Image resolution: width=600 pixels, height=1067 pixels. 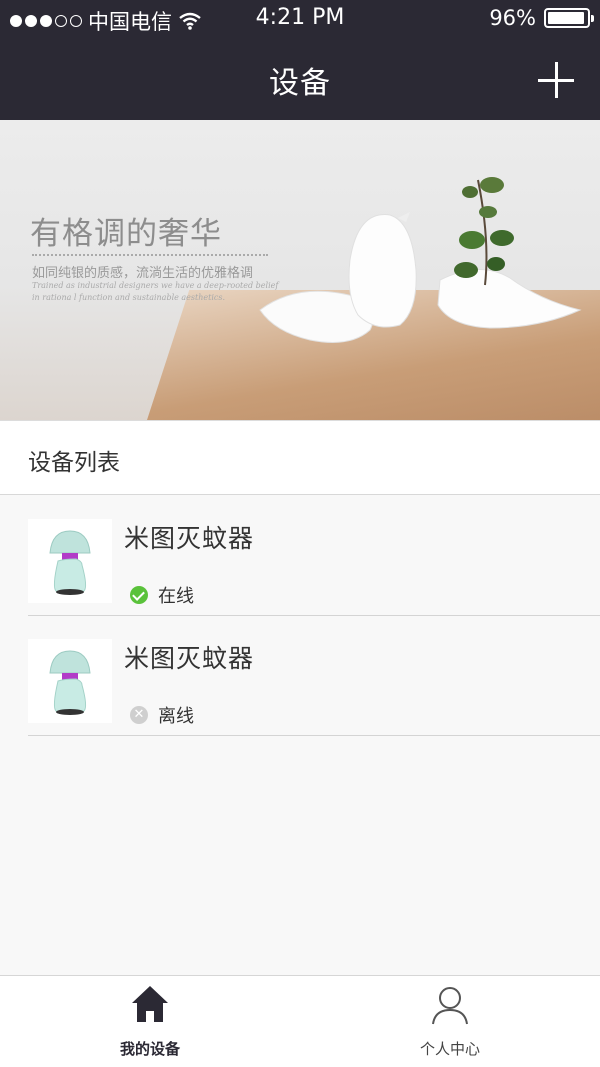 I want to click on status-bar: 中国电信 4:21 PM 96%, so click(x=300, y=19).